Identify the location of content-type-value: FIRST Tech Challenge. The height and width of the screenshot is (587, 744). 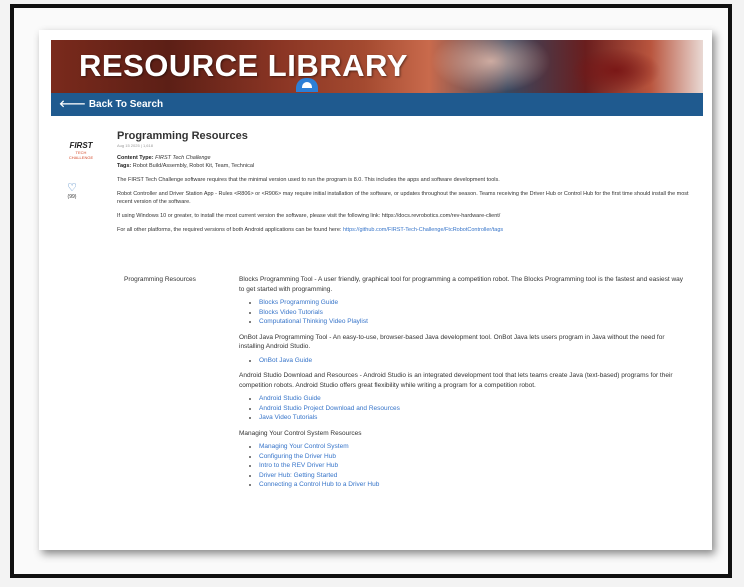
(183, 158).